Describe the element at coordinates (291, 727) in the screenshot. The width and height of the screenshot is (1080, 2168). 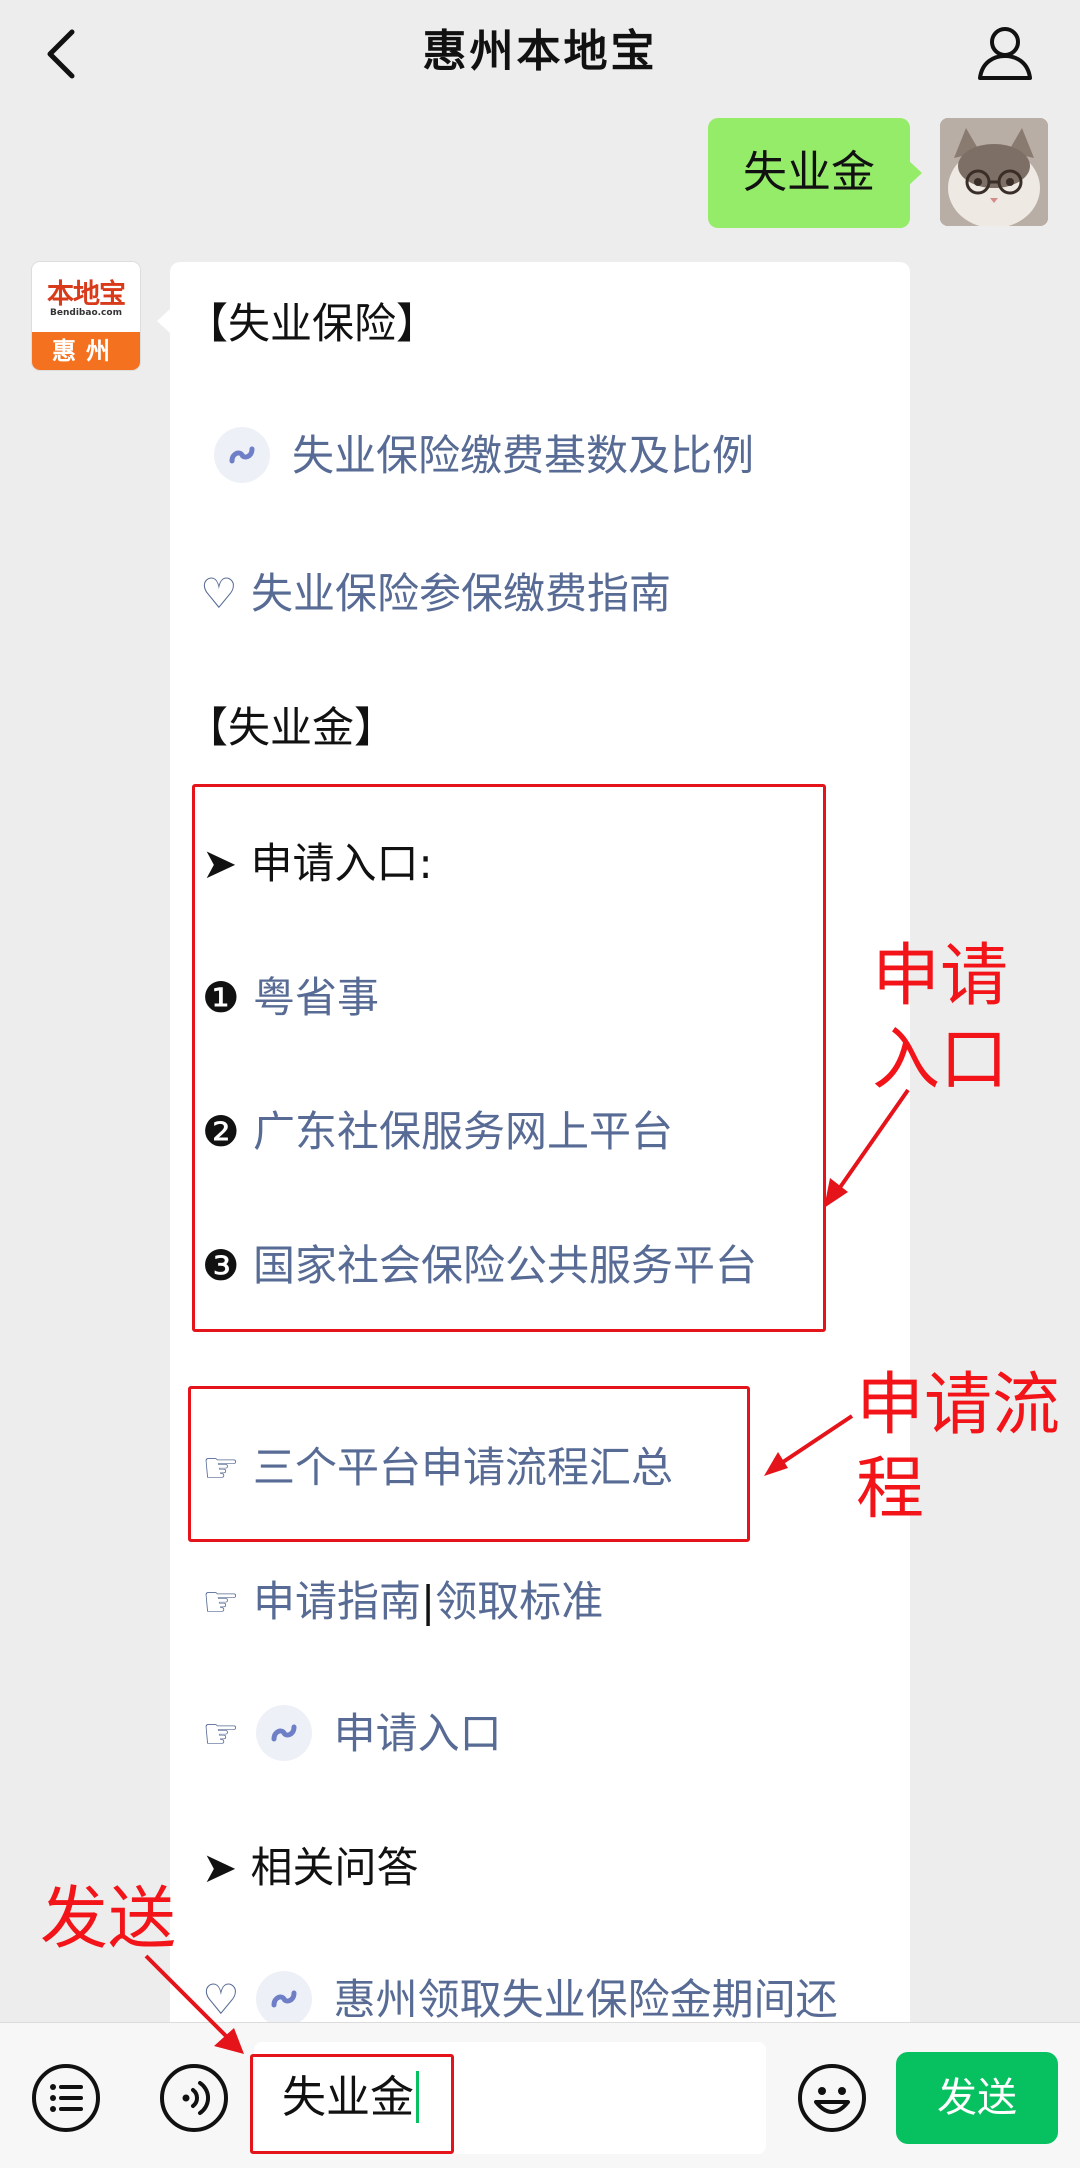
I see `section-heading-benefit: 【失业金】` at that location.